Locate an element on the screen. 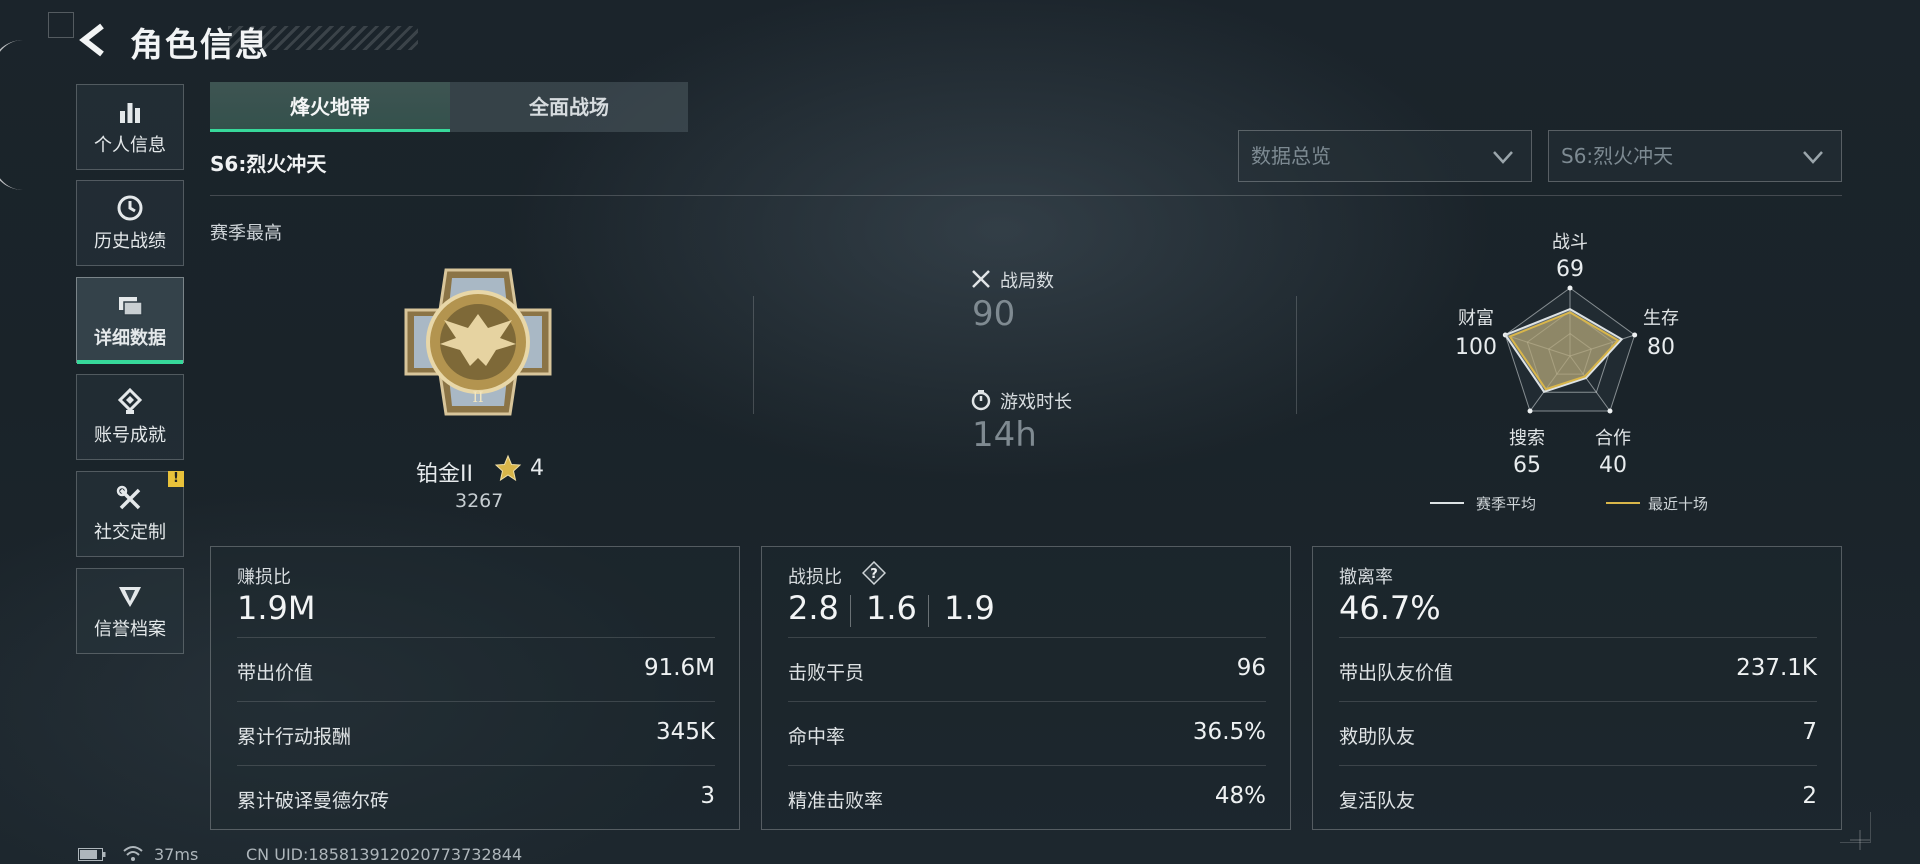 This screenshot has width=1920, height=864. shield-emblem-icon is located at coordinates (130, 597).